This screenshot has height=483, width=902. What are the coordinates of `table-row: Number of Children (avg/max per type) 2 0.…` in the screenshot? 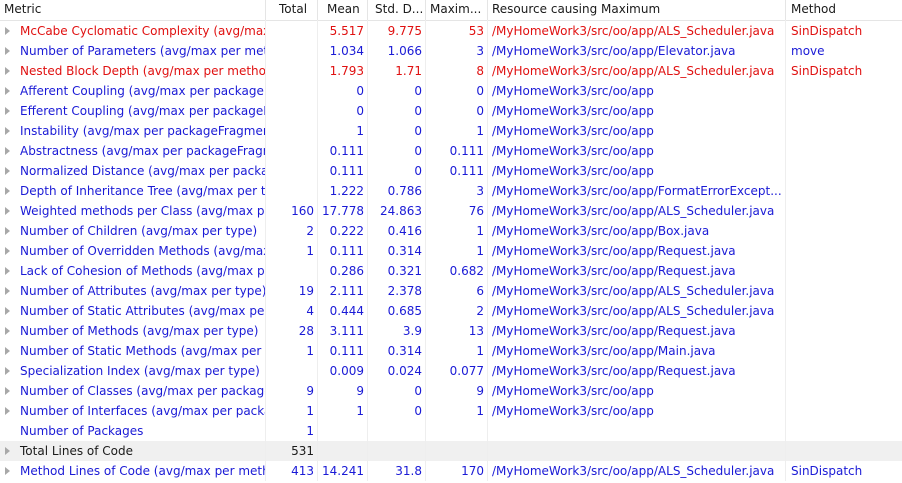 It's located at (451, 231).